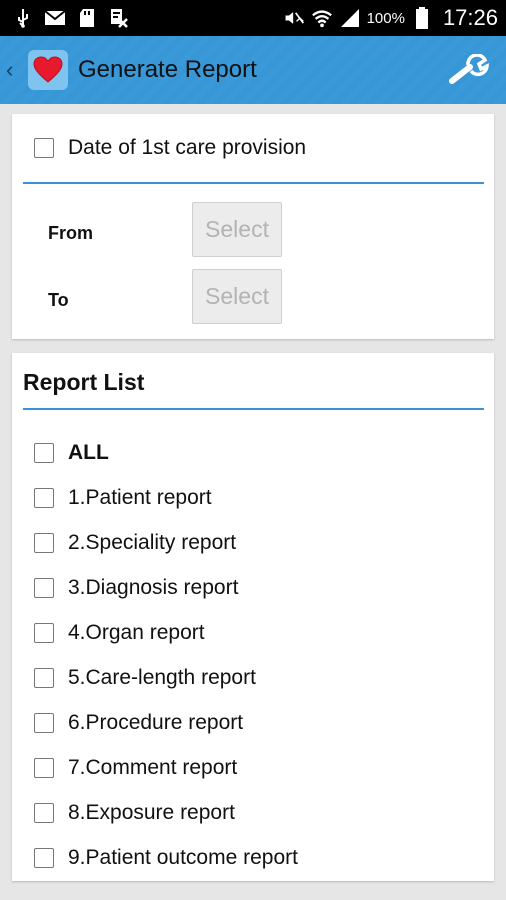  I want to click on list-item: 3.Diagnosis report, so click(166, 587).